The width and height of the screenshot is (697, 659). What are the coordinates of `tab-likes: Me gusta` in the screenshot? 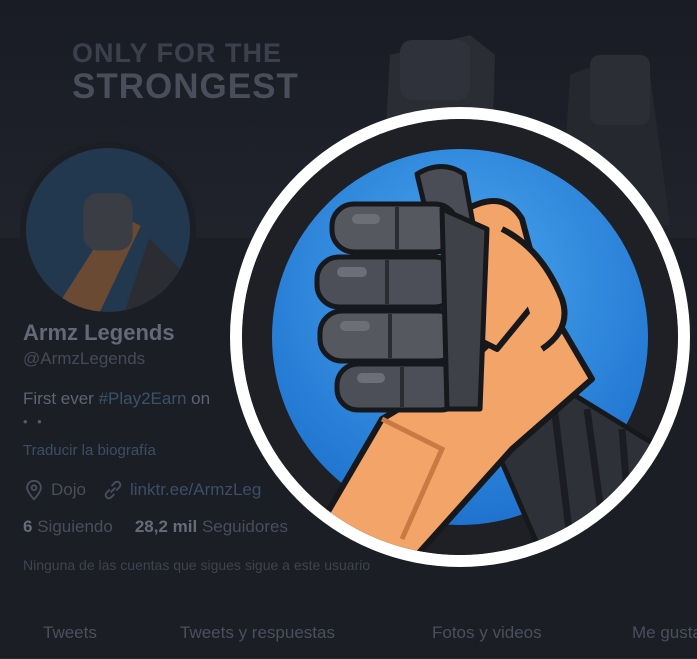 It's located at (664, 633).